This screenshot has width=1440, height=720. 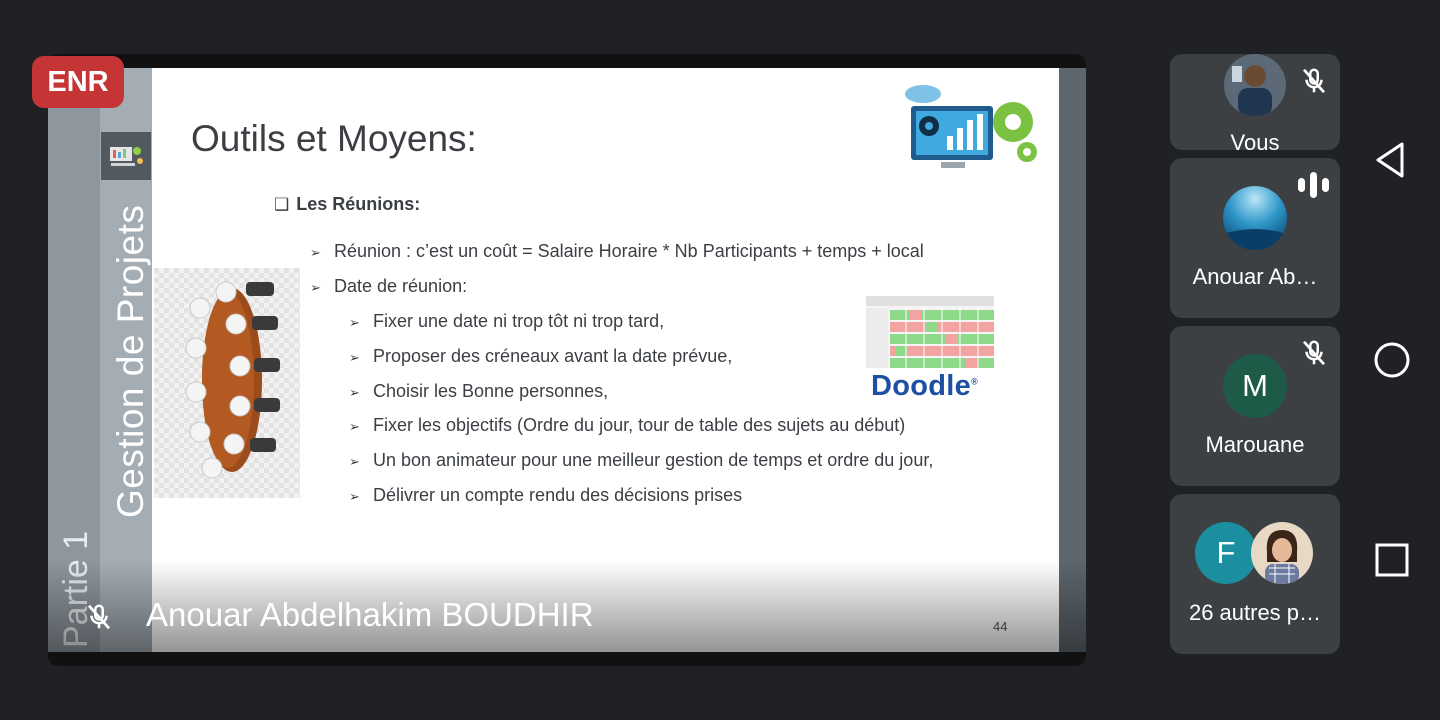 I want to click on home-circle-icon, so click(x=1392, y=360).